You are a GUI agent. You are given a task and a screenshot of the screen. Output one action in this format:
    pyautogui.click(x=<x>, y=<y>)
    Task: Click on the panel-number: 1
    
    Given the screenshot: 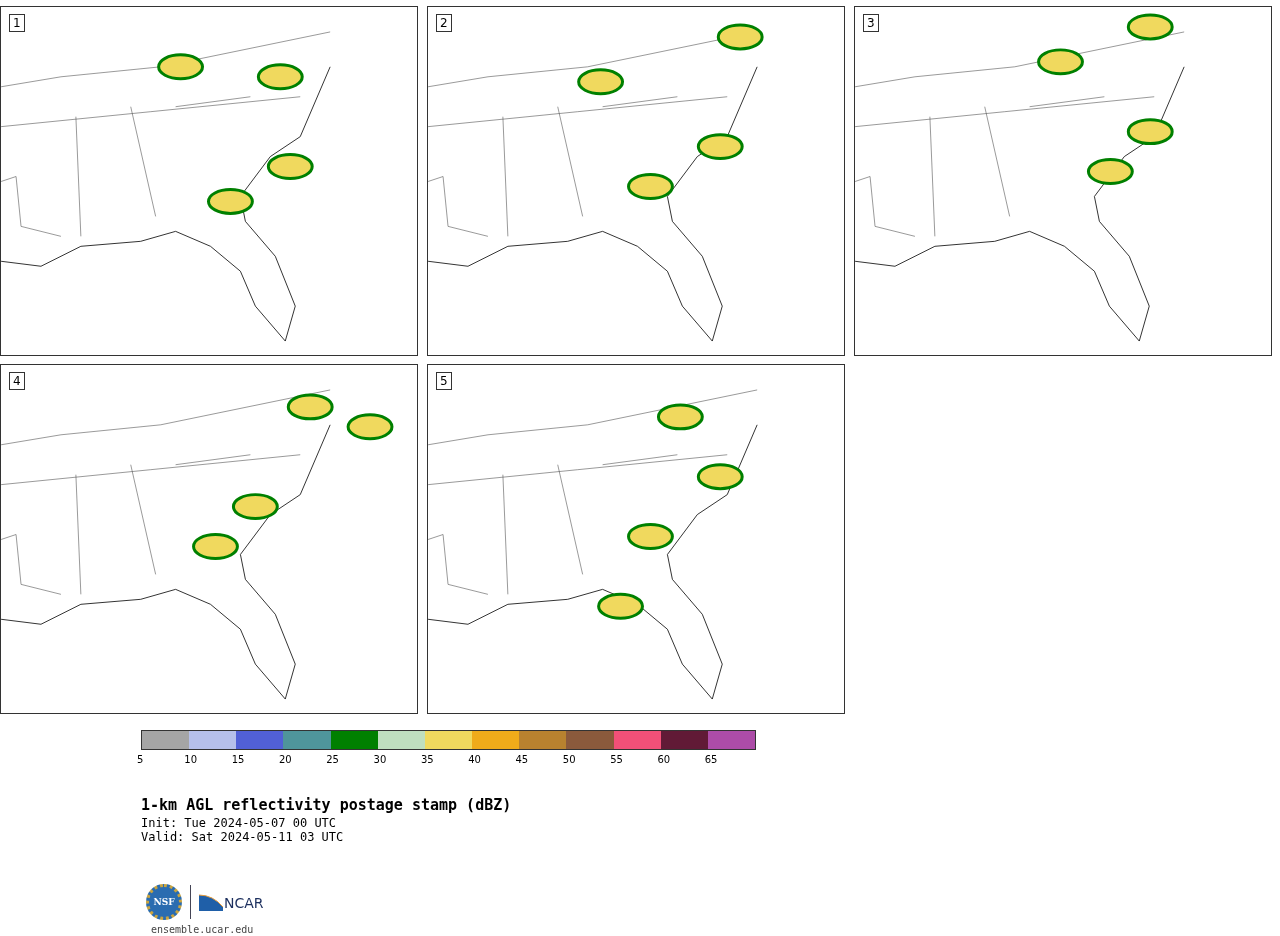 What is the action you would take?
    pyautogui.click(x=17, y=23)
    